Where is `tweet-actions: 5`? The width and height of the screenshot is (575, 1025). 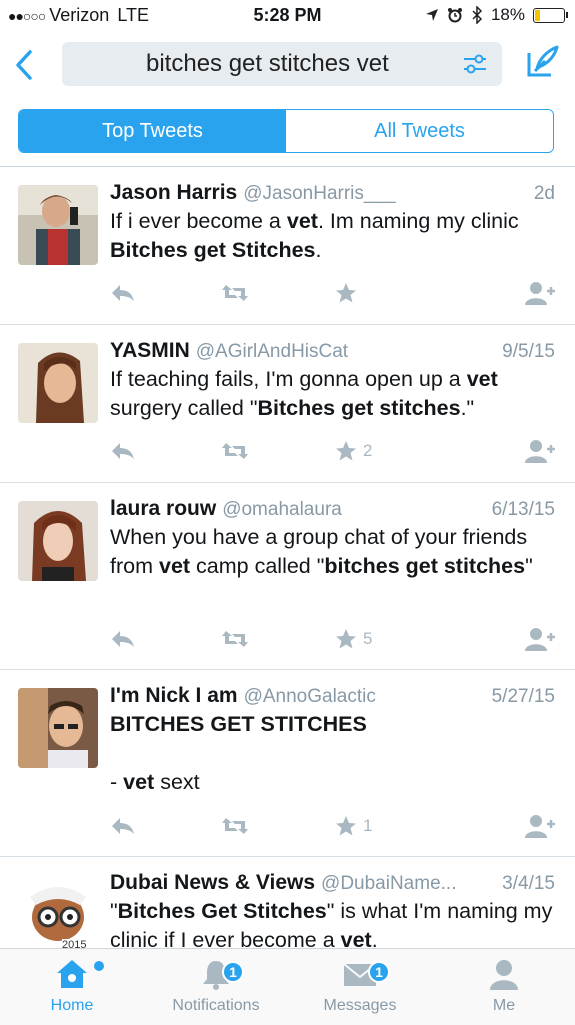
tweet-actions: 5 is located at coordinates (332, 640).